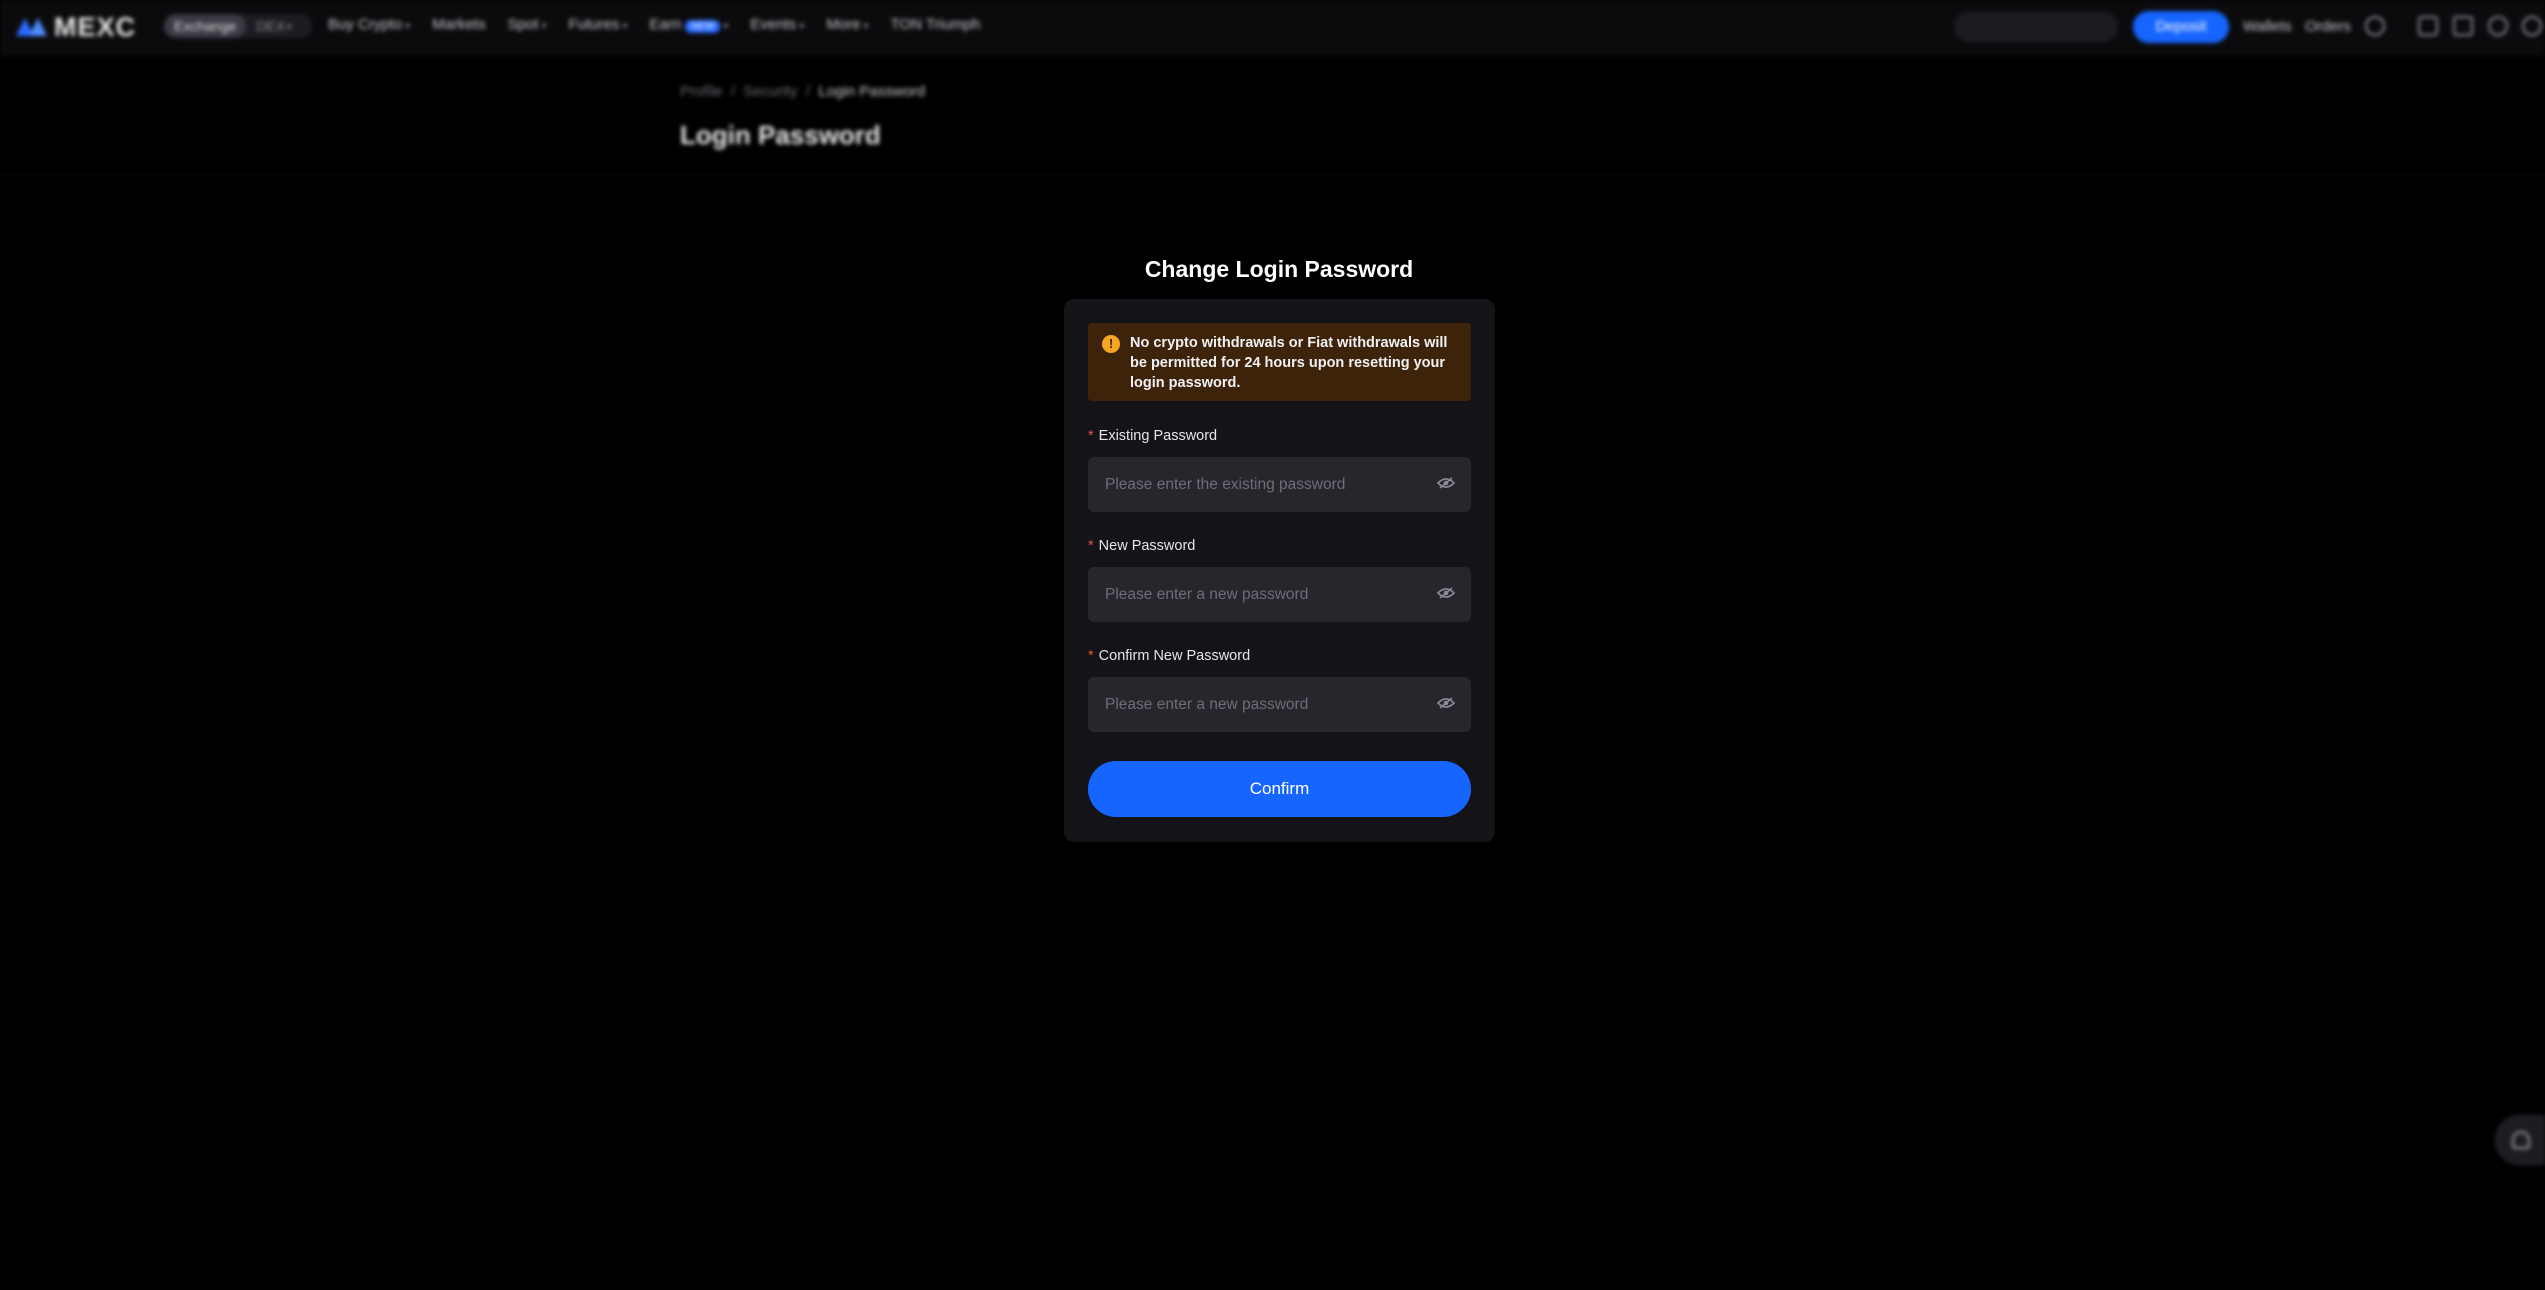  Describe the element at coordinates (1261, 704) in the screenshot. I see `confirm-password-input` at that location.